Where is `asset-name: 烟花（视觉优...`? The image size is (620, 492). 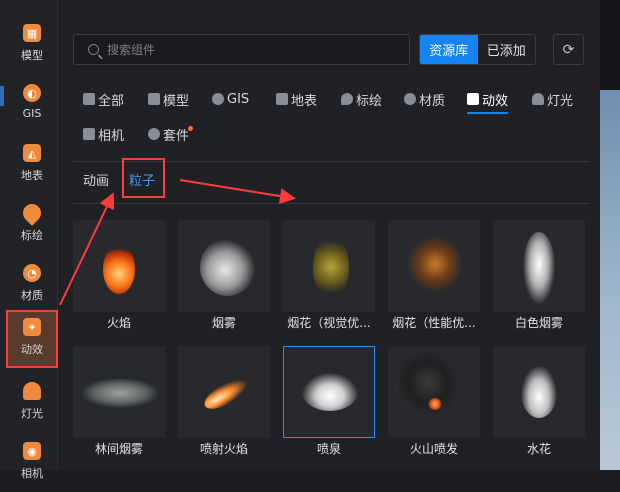
asset-name: 烟花（视觉优... is located at coordinates (329, 323).